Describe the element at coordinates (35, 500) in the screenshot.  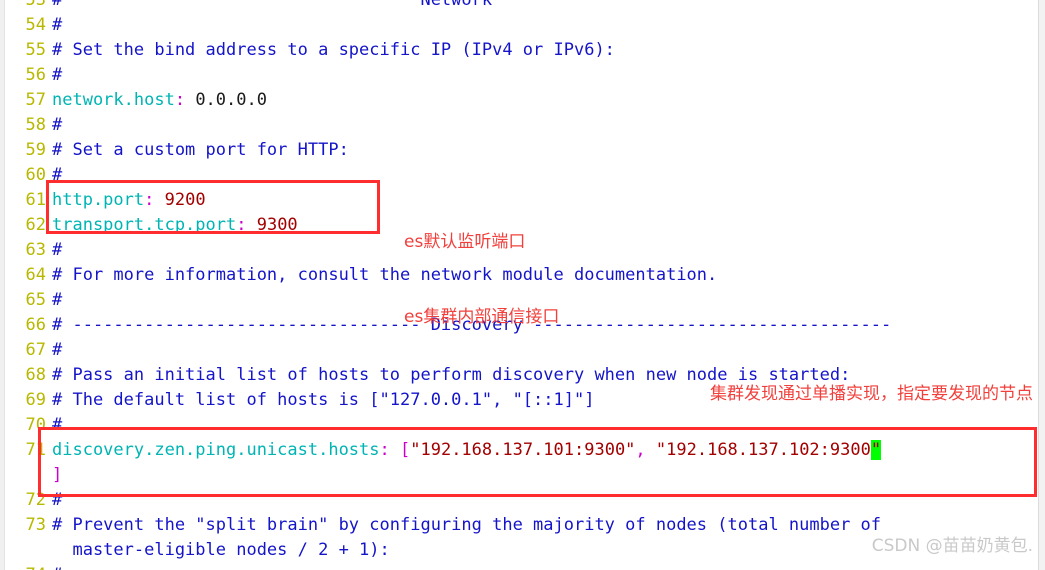
I see `line-number: 72` at that location.